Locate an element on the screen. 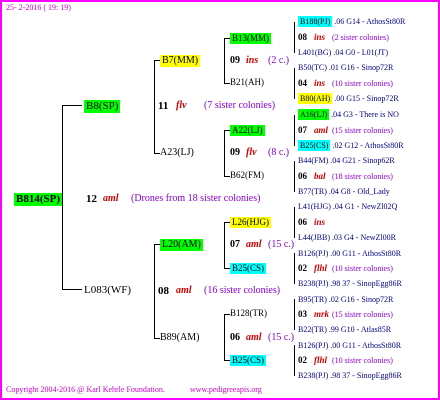  parent-queen: L083(WF) is located at coordinates (107, 290).